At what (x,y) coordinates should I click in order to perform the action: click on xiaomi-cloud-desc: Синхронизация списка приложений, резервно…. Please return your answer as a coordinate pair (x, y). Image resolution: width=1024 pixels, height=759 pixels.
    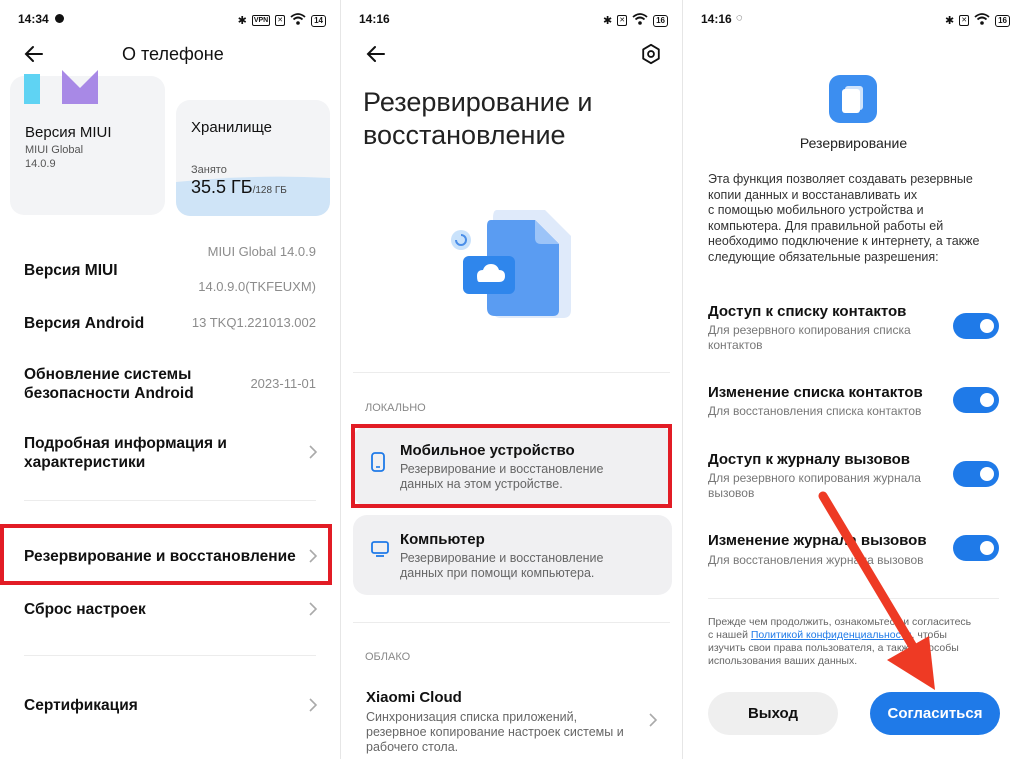
    Looking at the image, I should click on (495, 732).